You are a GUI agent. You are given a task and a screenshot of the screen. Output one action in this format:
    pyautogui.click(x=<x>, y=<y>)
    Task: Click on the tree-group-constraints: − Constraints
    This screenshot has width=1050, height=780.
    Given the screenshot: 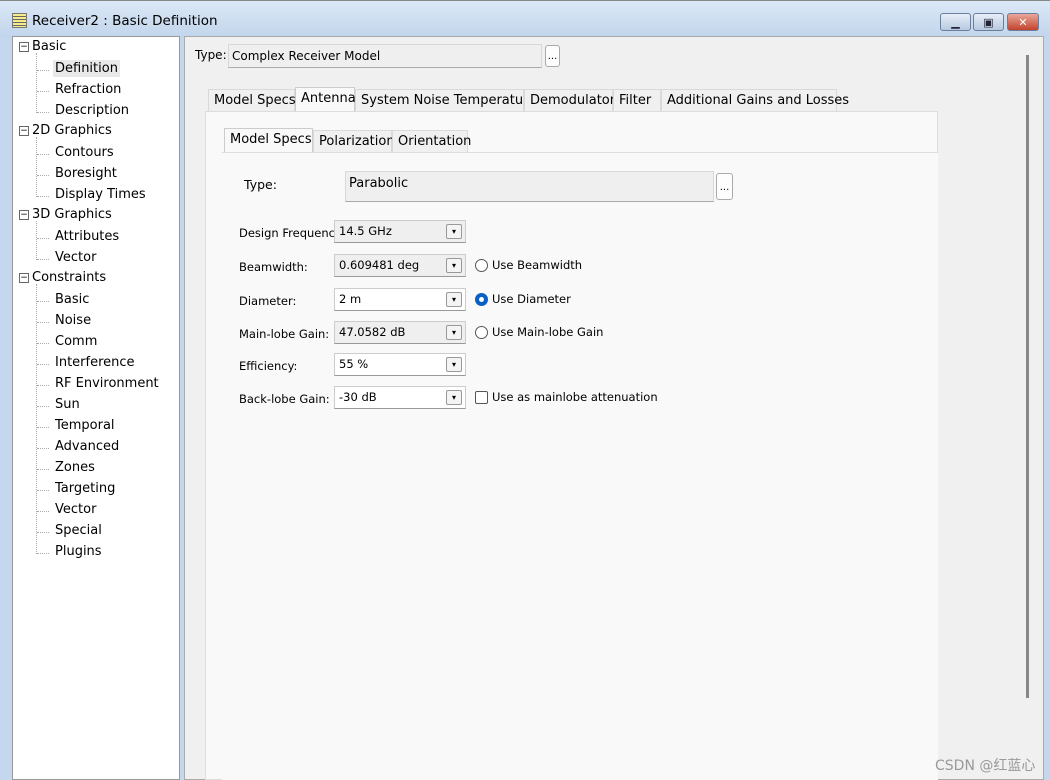 What is the action you would take?
    pyautogui.click(x=62, y=277)
    